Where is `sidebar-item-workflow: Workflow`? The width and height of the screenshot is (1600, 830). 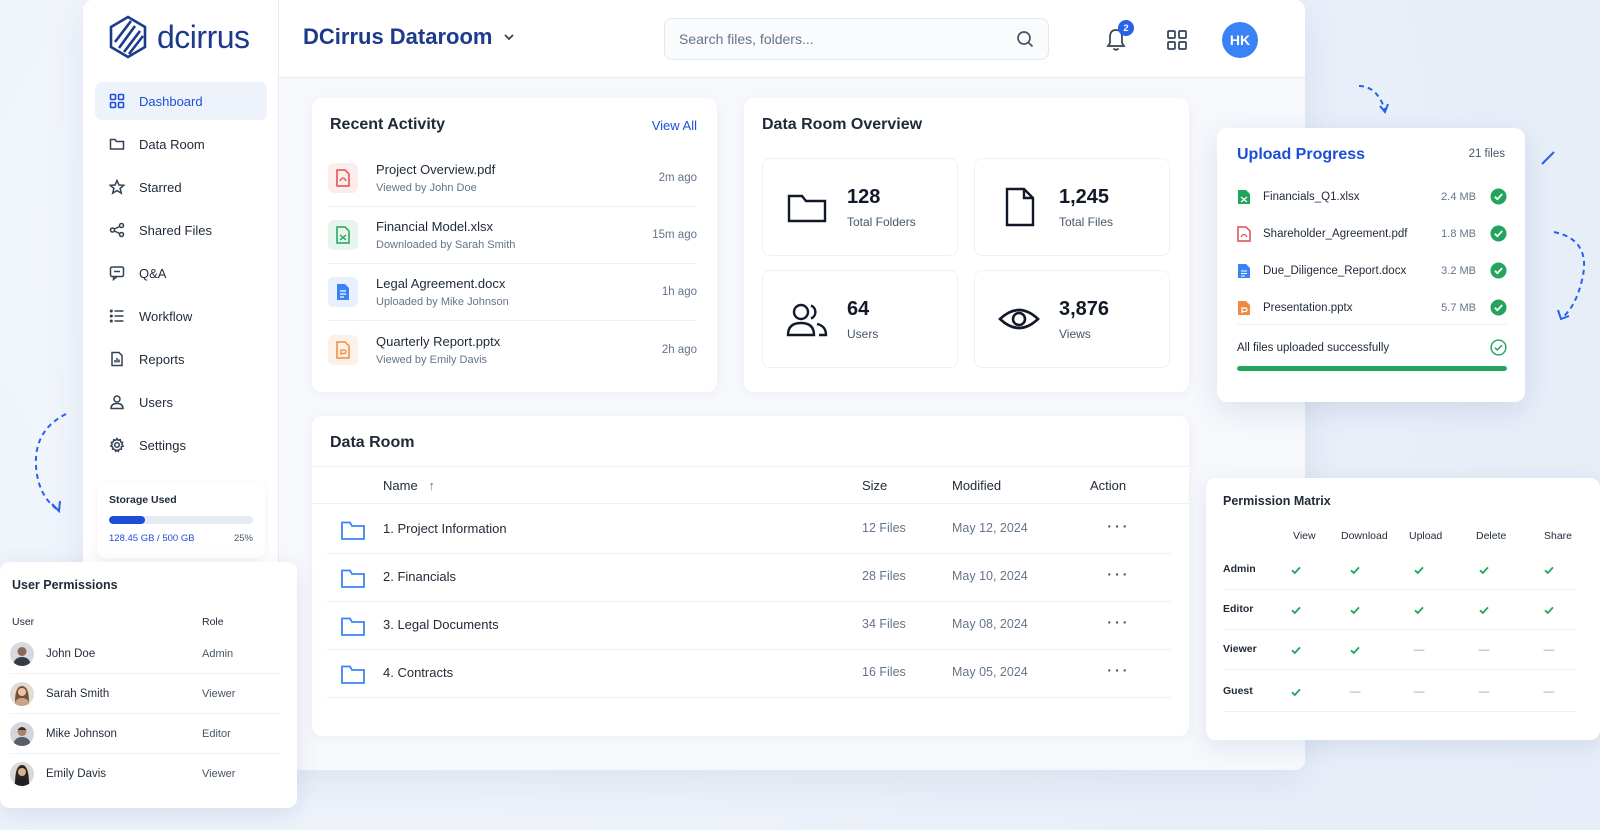
sidebar-item-workflow: Workflow is located at coordinates (181, 316).